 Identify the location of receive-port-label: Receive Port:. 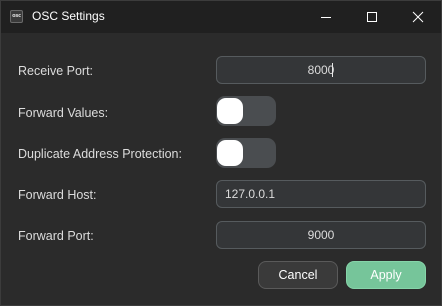
(56, 71).